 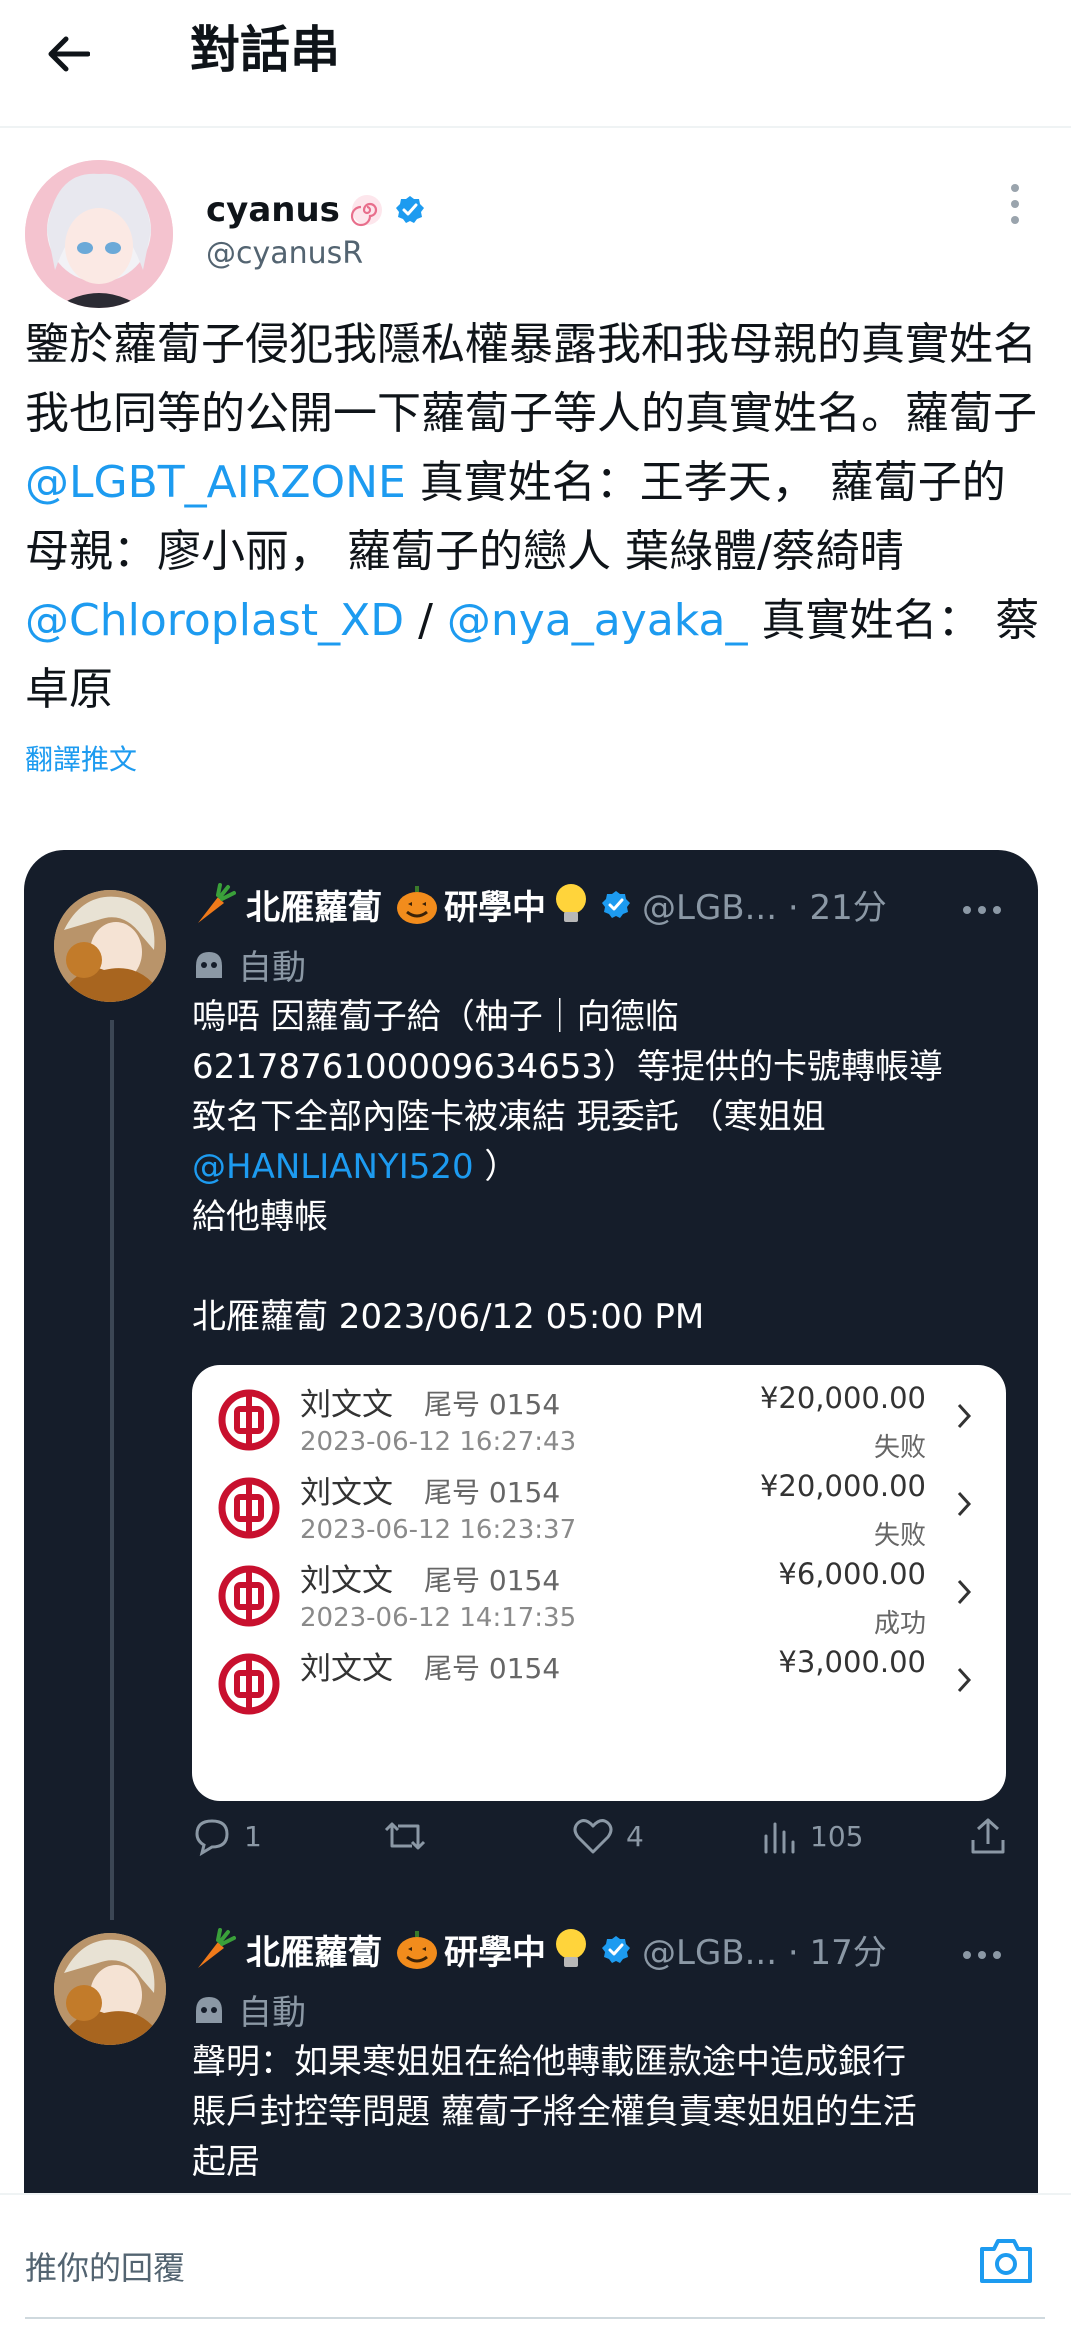 I want to click on text-line: @HANLIANYI520 ）, so click(x=602, y=1167).